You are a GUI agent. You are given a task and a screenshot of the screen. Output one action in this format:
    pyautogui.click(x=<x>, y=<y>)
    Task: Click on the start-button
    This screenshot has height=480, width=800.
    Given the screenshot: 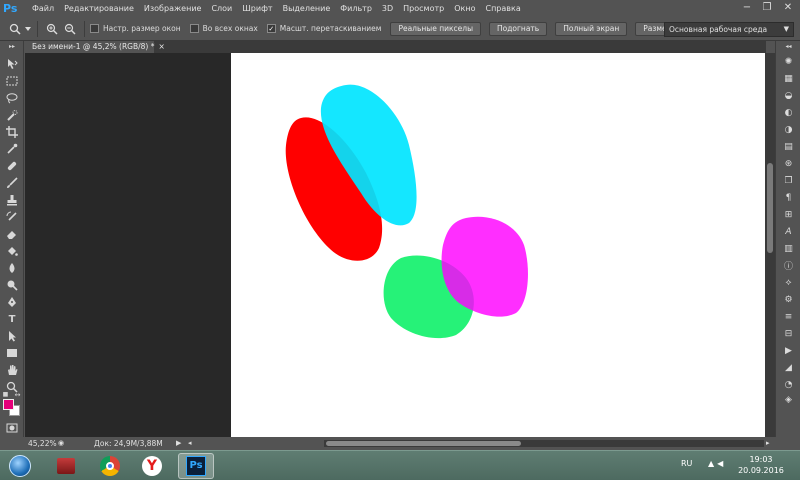 What is the action you would take?
    pyautogui.click(x=20, y=466)
    